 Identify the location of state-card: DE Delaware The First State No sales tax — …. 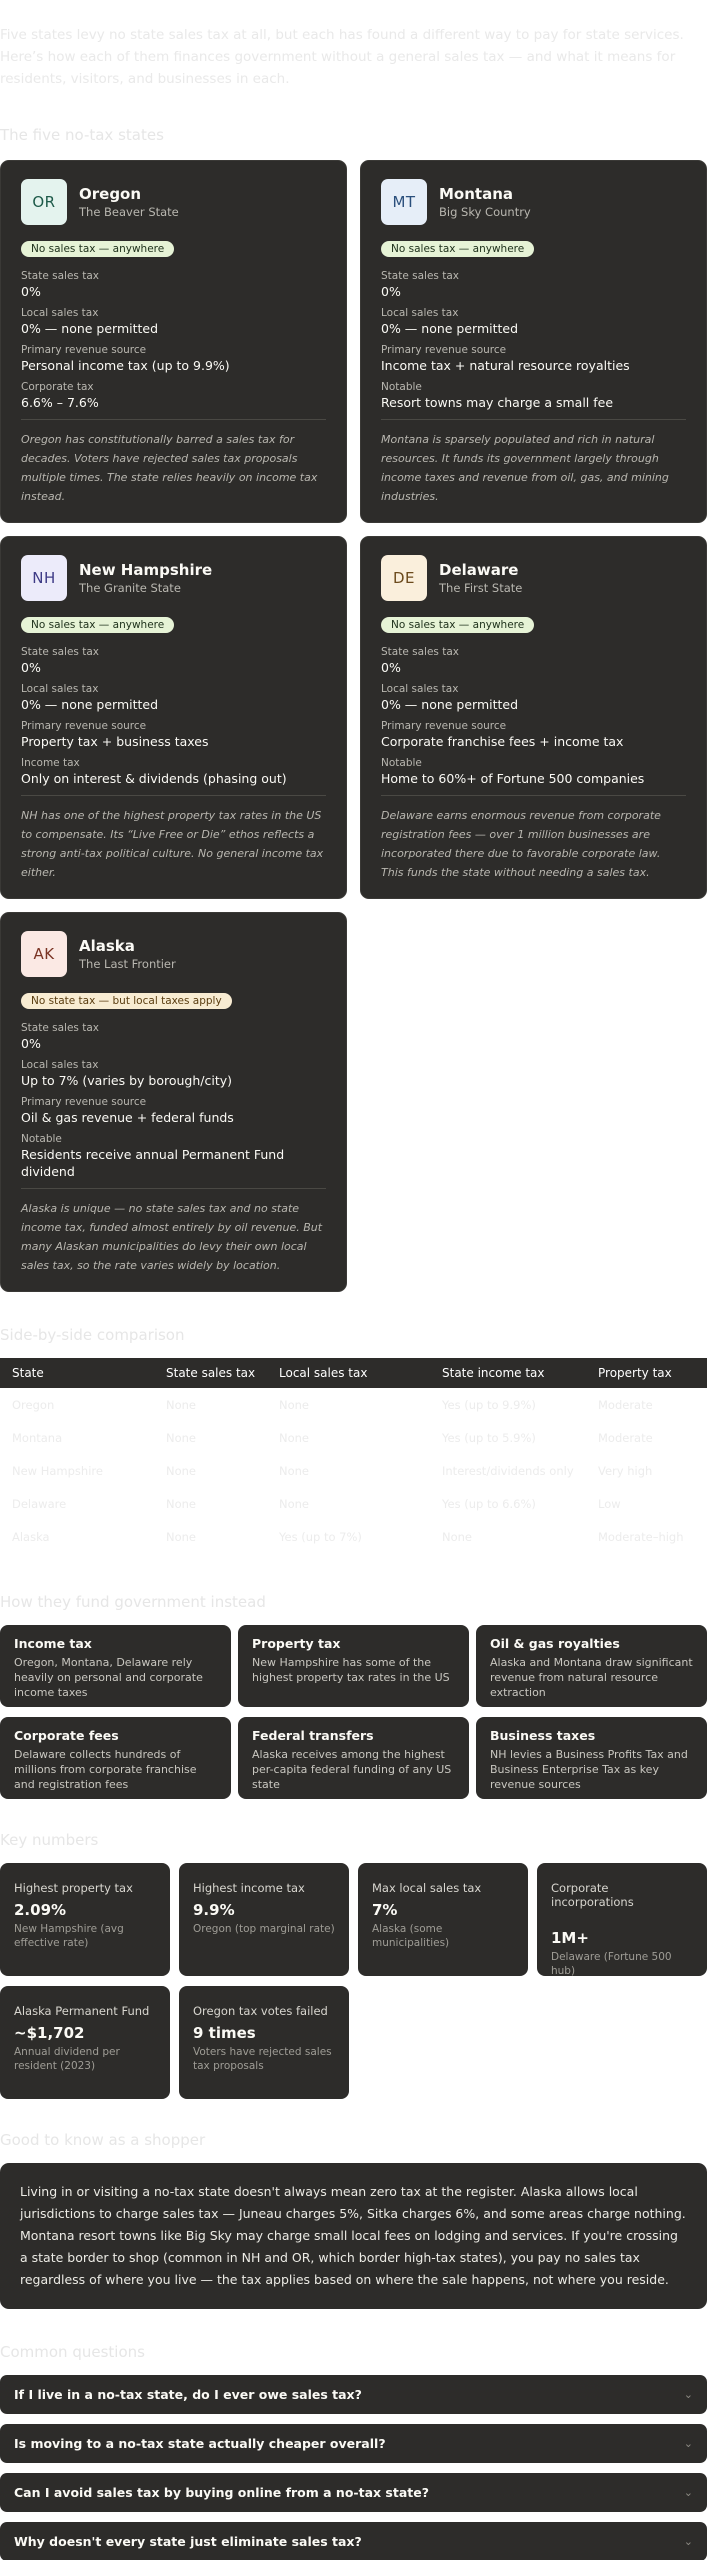
(533, 717).